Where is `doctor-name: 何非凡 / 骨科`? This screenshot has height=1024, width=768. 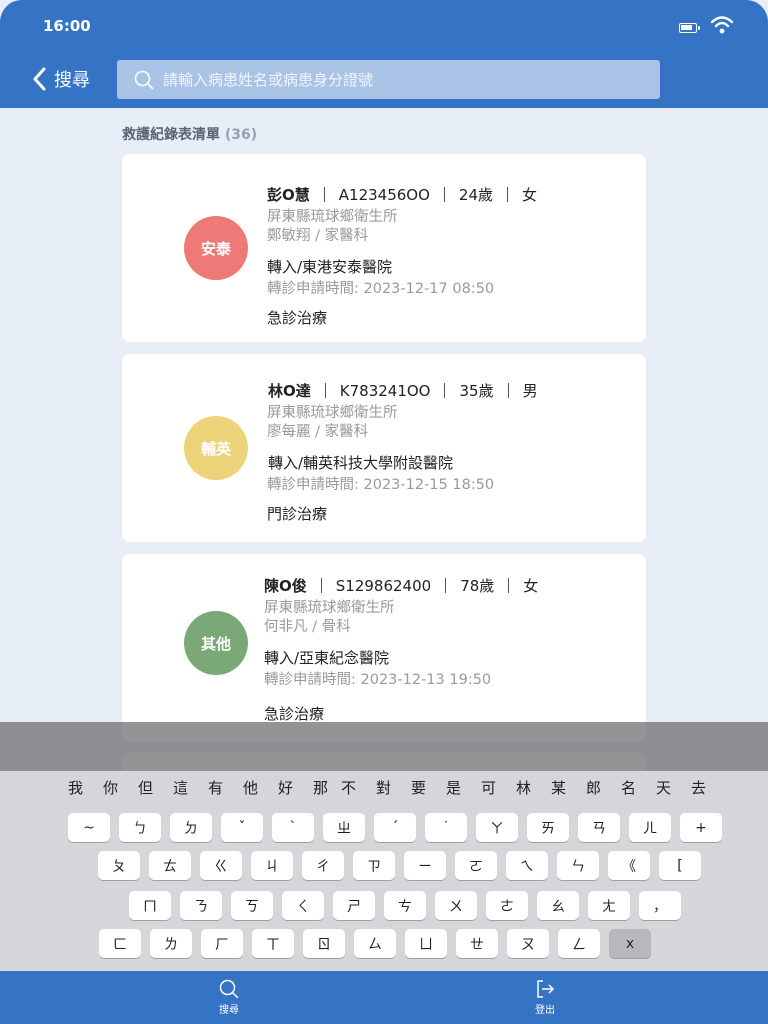
doctor-name: 何非凡 / 骨科 is located at coordinates (307, 627).